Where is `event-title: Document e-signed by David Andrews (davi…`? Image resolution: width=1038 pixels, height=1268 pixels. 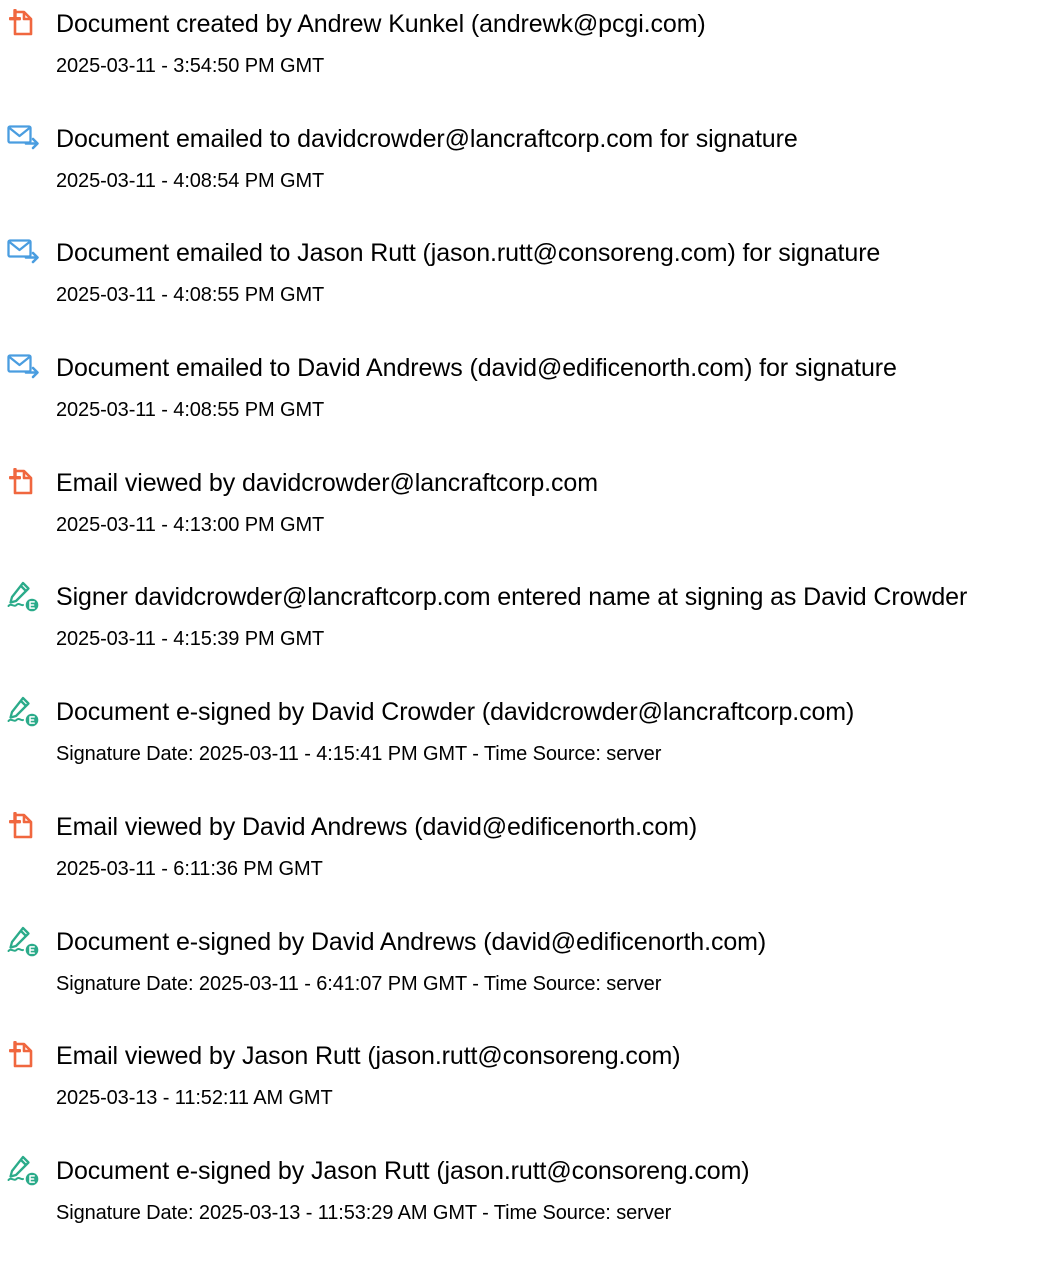 event-title: Document e-signed by David Andrews (davi… is located at coordinates (411, 941).